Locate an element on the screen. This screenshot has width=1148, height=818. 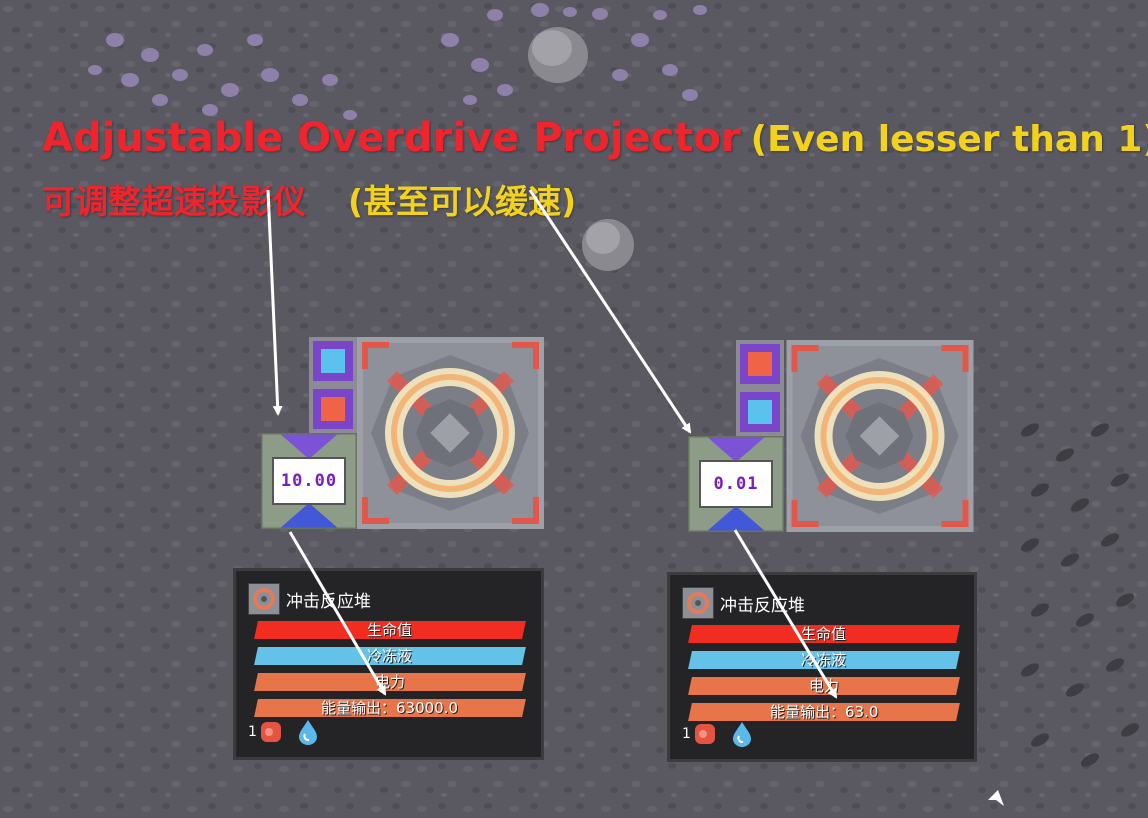
projector-speed-display: 10.00 is located at coordinates (309, 481).